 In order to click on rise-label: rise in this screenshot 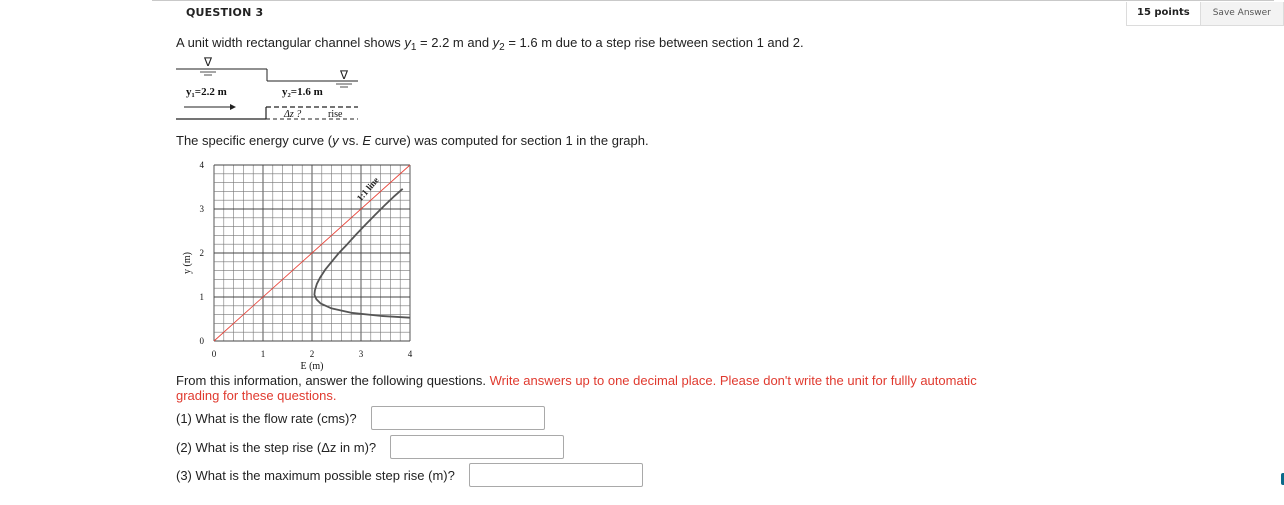, I will do `click(335, 114)`.